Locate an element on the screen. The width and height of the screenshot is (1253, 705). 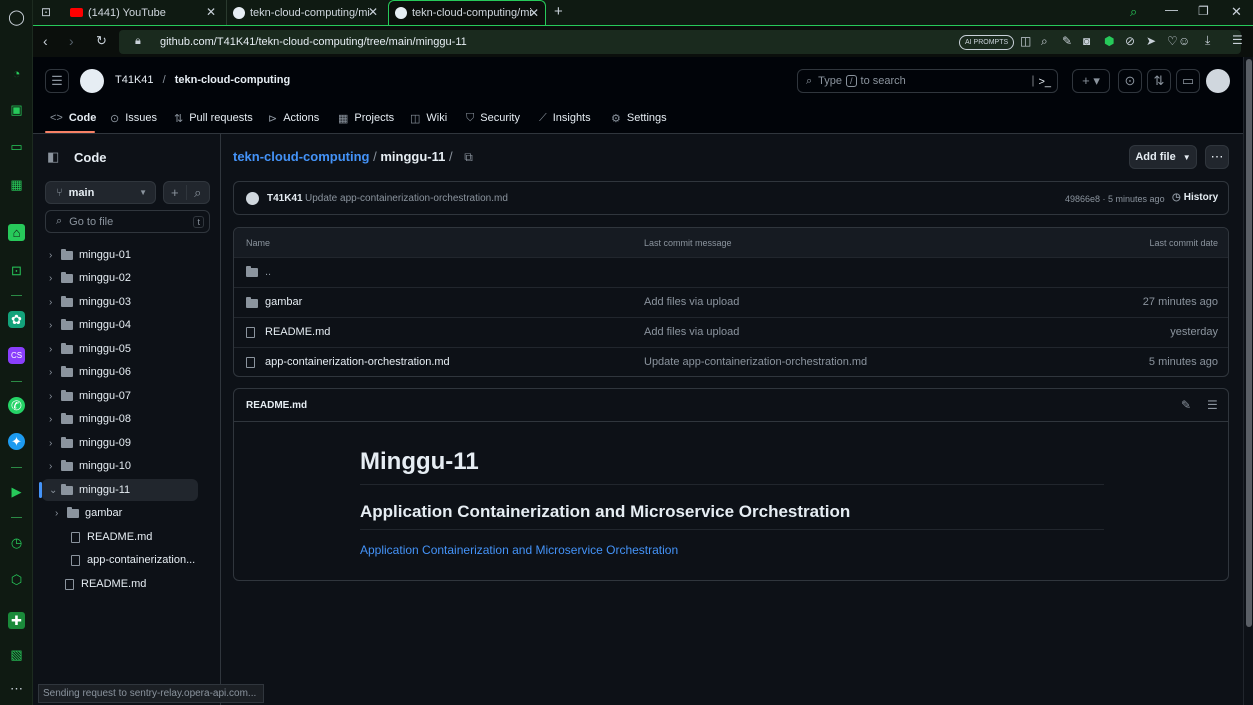
close-window-icon: ✕ is located at coordinates (1236, 12).